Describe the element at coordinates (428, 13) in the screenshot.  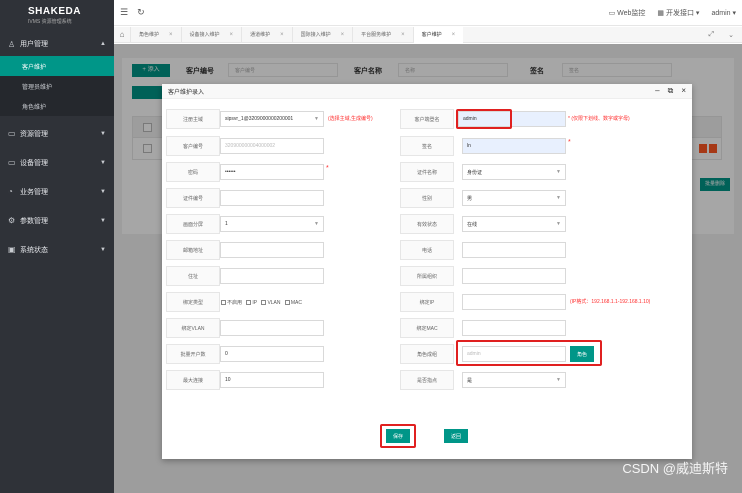
I see `top-header: ☰ ↻ ▭ Web监控 ▦ 开发接口 ▾ admin ▾` at that location.